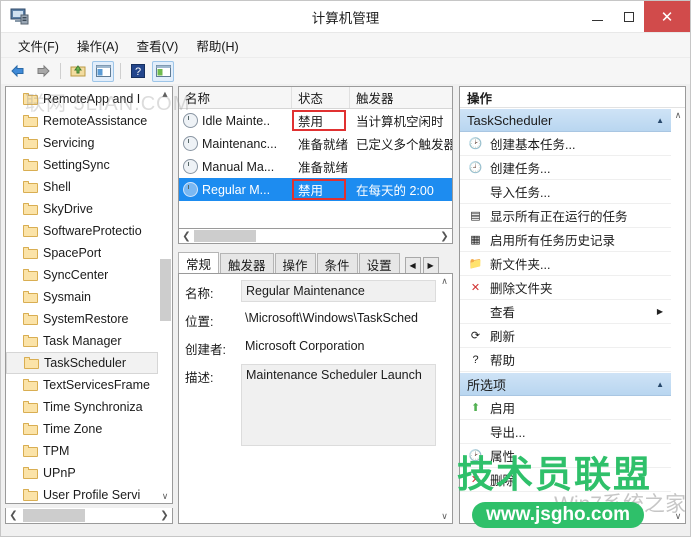 The height and width of the screenshot is (537, 691). Describe the element at coordinates (503, 457) in the screenshot. I see `action-item-label: 属性` at that location.